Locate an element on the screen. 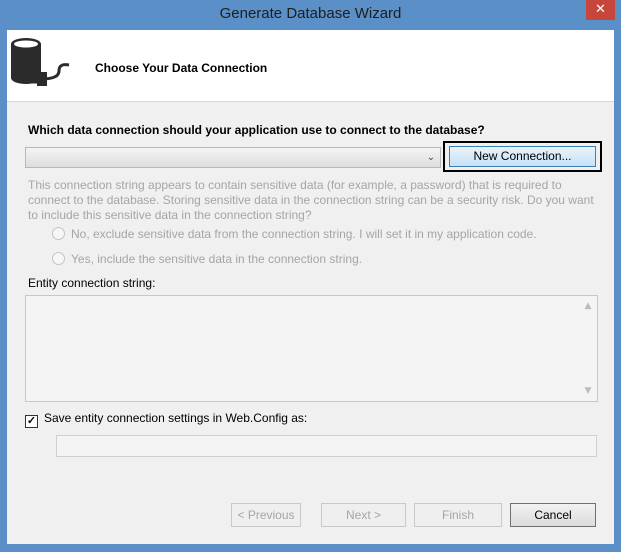  webconfig-name-input is located at coordinates (326, 446).